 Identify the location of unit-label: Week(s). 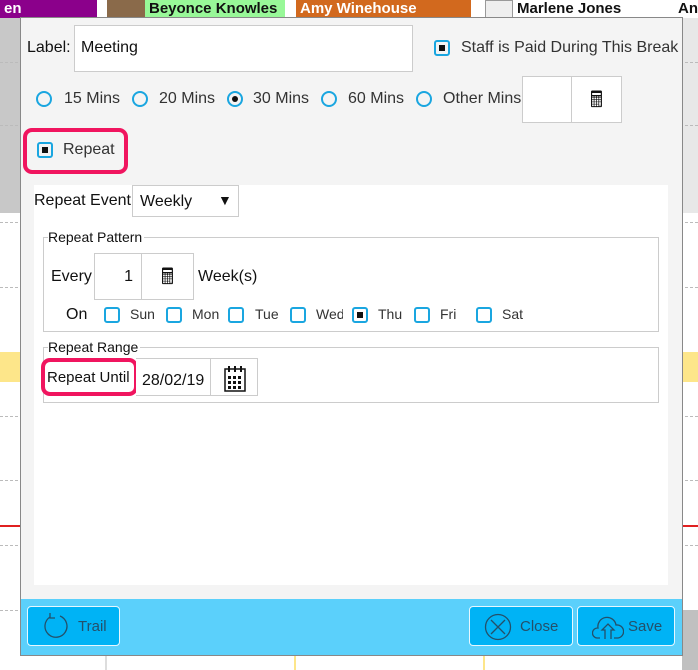
(228, 276).